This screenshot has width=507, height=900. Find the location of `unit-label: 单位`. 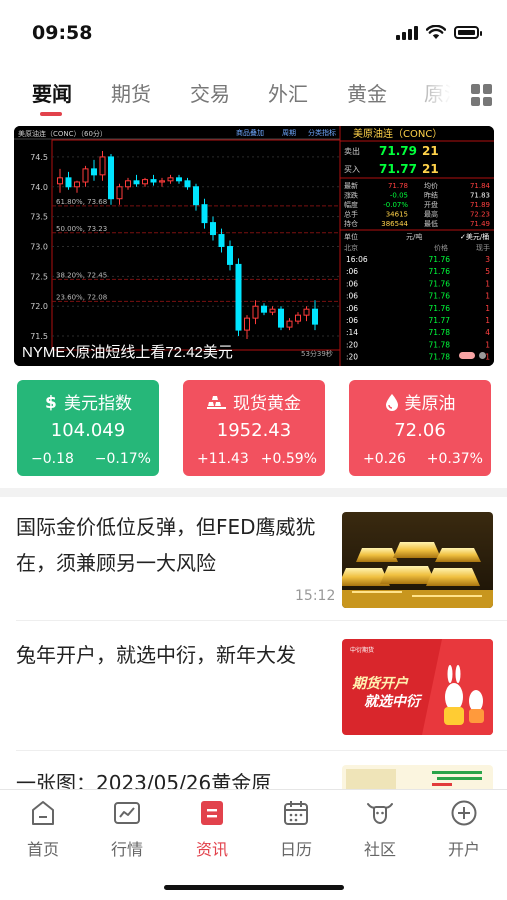

unit-label: 单位 is located at coordinates (351, 236).